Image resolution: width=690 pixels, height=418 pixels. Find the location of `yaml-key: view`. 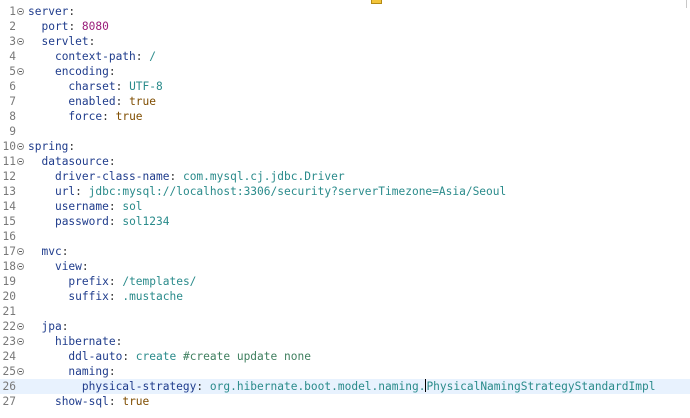

yaml-key: view is located at coordinates (68, 266).